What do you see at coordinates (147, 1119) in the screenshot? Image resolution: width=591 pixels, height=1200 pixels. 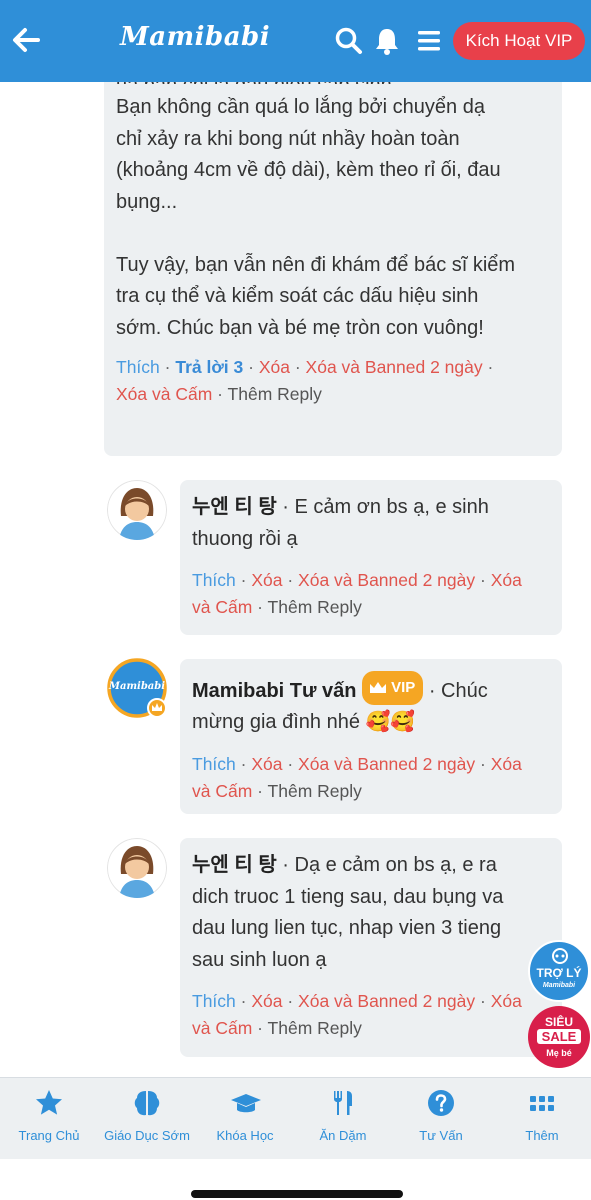 I see `nav-early-education: Giáo Dục Sớm` at bounding box center [147, 1119].